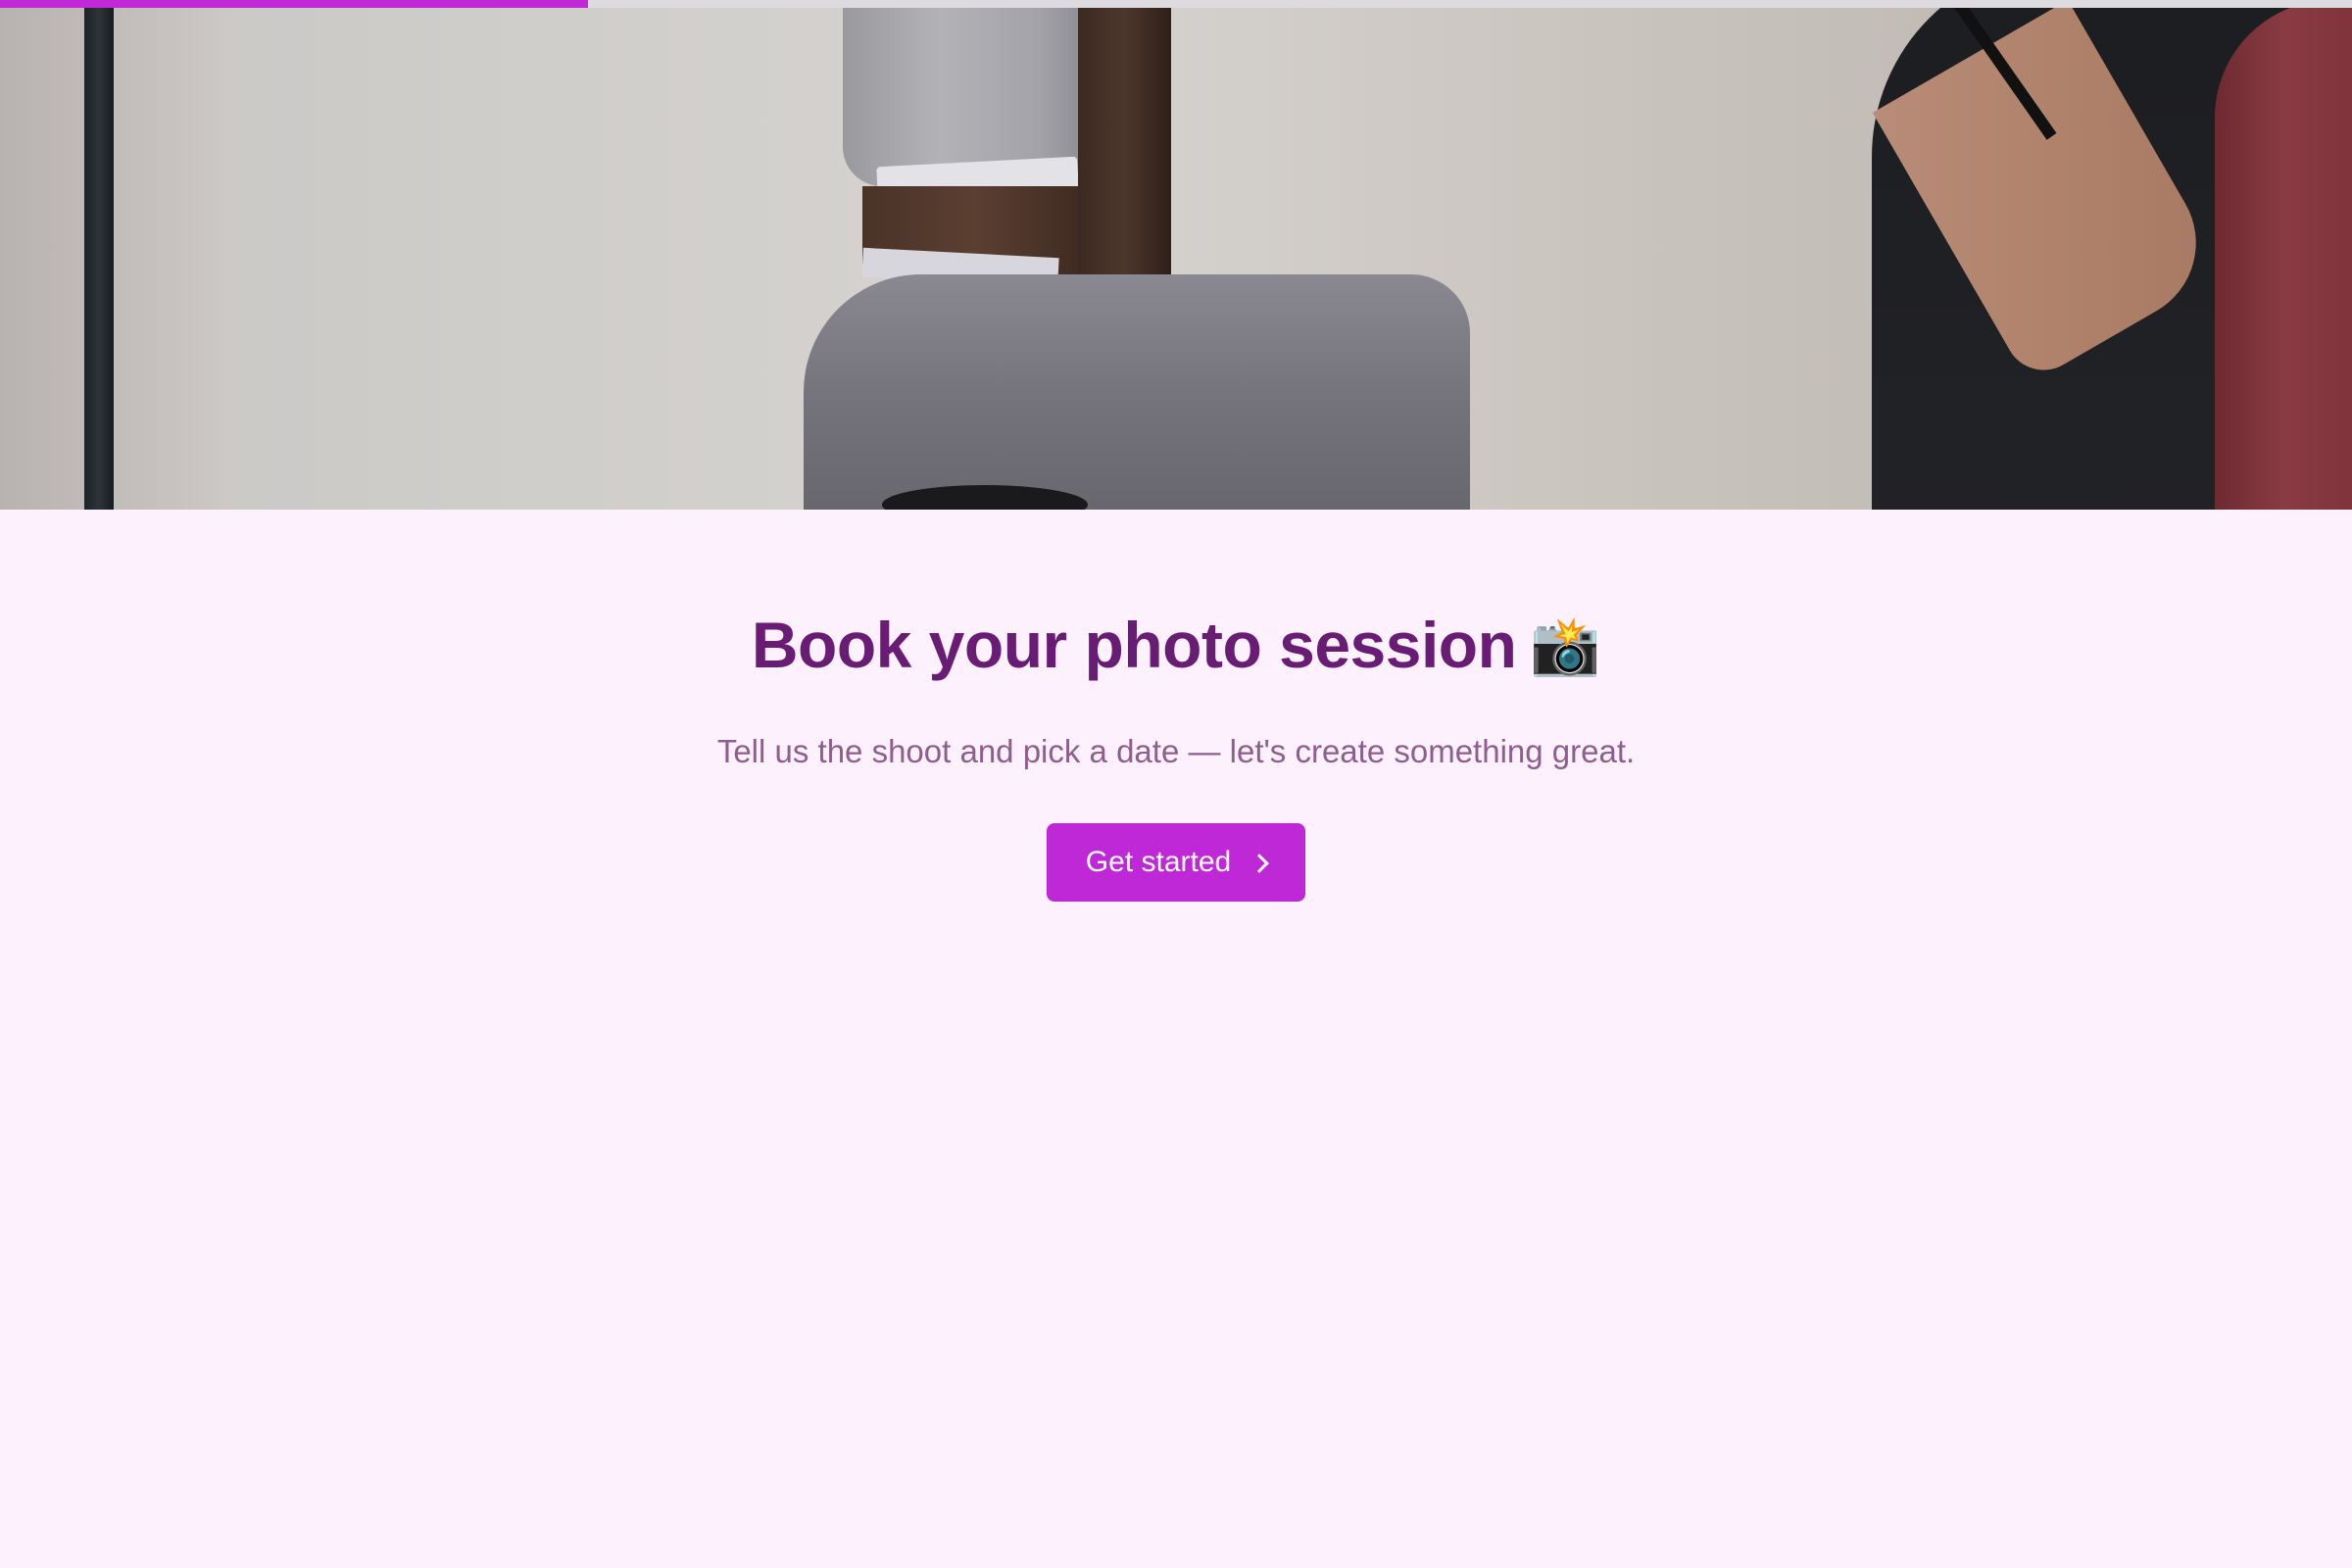 This screenshot has width=2352, height=1568. Describe the element at coordinates (1176, 4) in the screenshot. I see `progress-bar` at that location.